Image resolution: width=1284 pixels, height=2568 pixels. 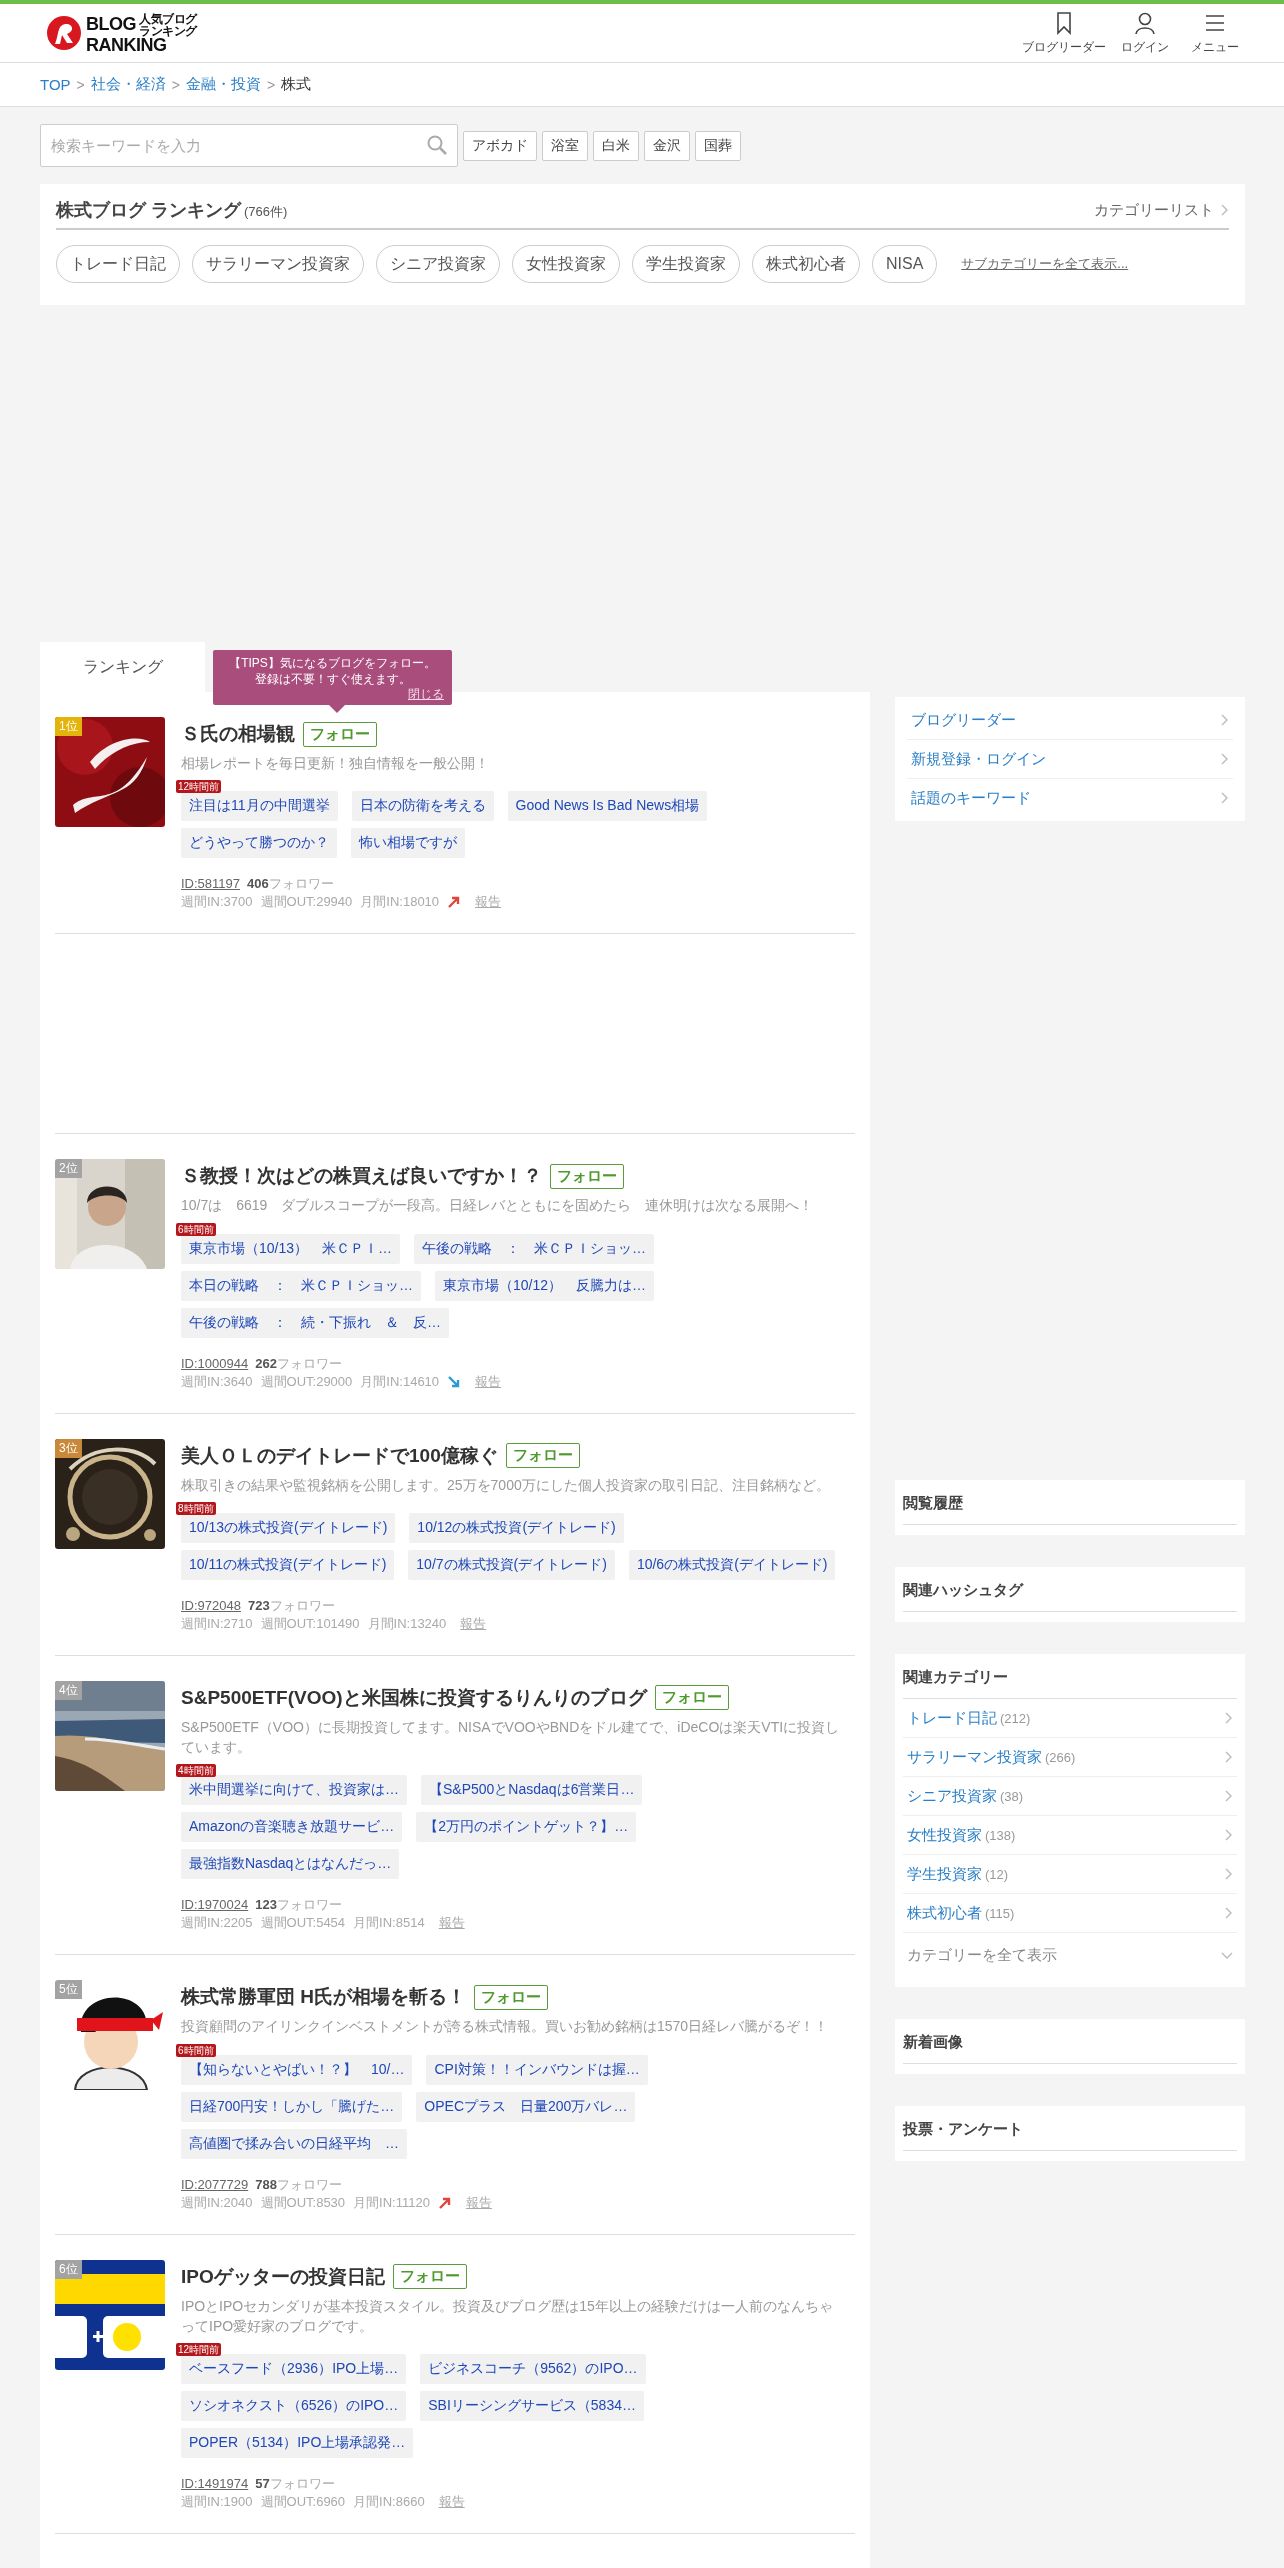 I want to click on blog-id-link: ID:972048, so click(x=211, y=1605).